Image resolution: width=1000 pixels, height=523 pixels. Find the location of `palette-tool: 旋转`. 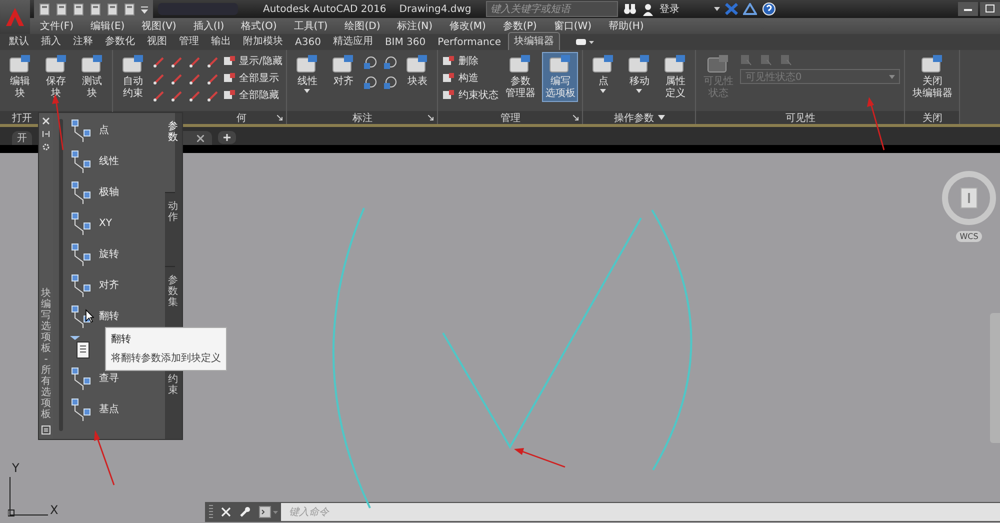

palette-tool: 旋转 is located at coordinates (94, 254).